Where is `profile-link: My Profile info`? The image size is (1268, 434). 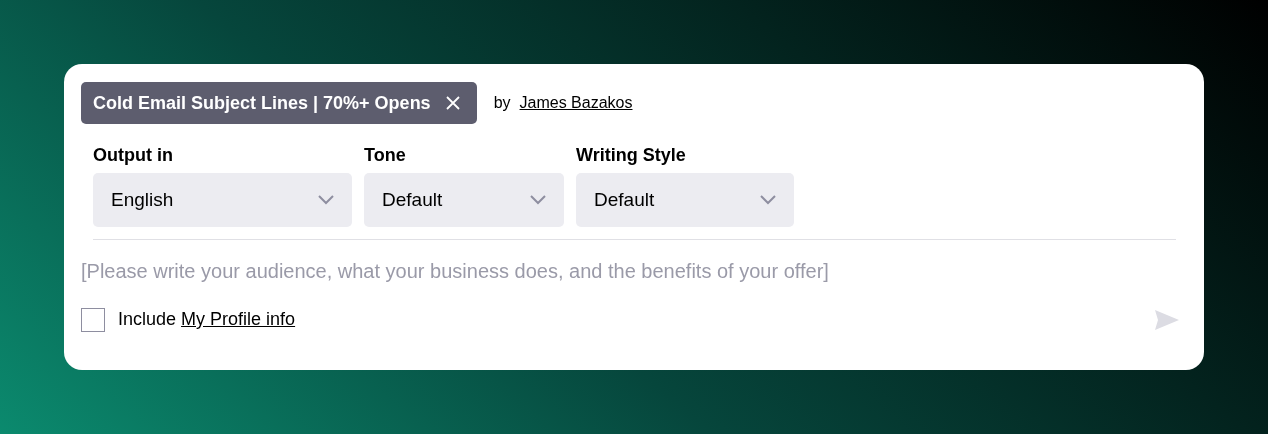 profile-link: My Profile info is located at coordinates (238, 319).